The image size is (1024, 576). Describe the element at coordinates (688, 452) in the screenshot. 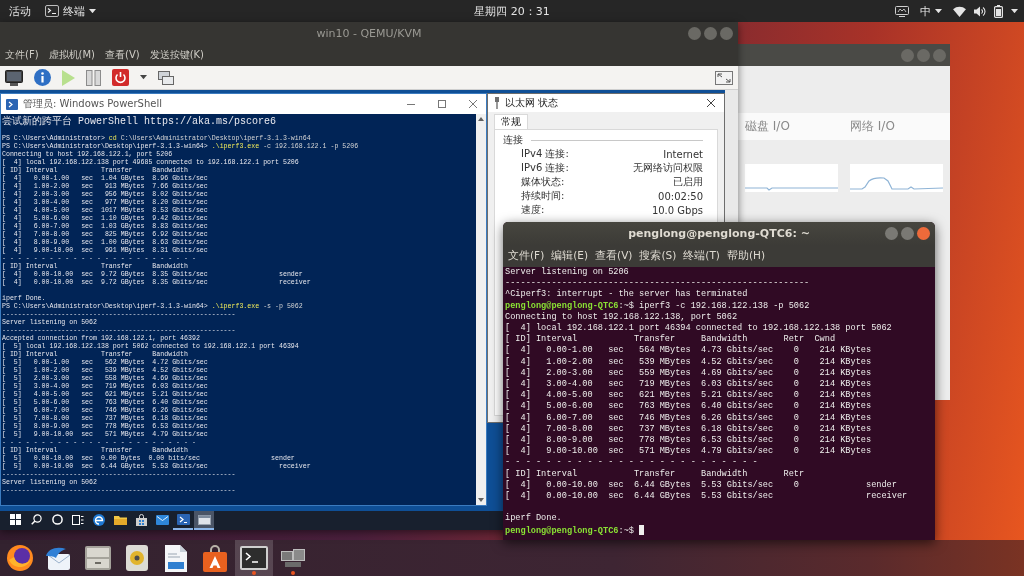

I see `terminal-line: [ 4] 9.00-10.00 sec 571 MBytes 4.79 Gbits/sec 0 214 KBytes` at that location.